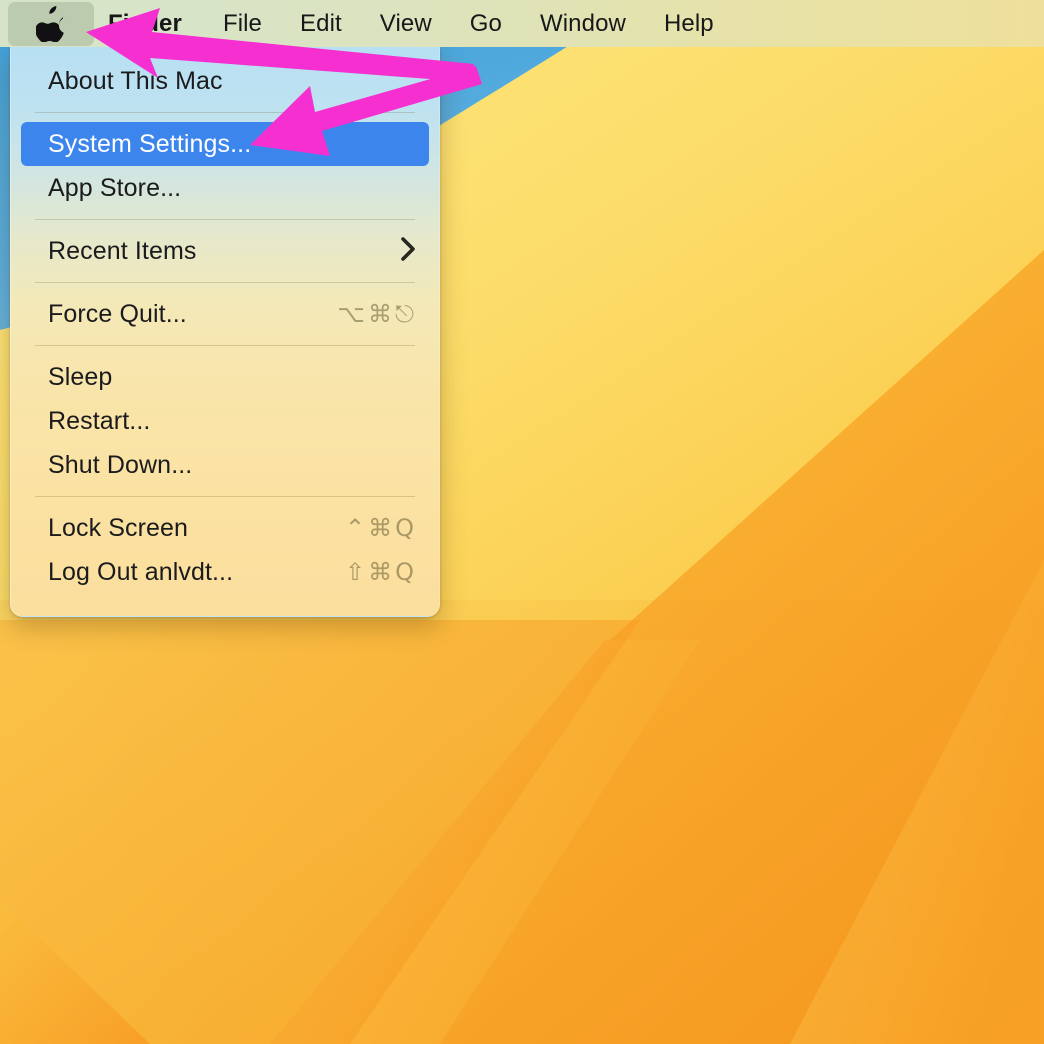 The image size is (1044, 1044). What do you see at coordinates (583, 23) in the screenshot?
I see `menu-bar-item-window: Window` at bounding box center [583, 23].